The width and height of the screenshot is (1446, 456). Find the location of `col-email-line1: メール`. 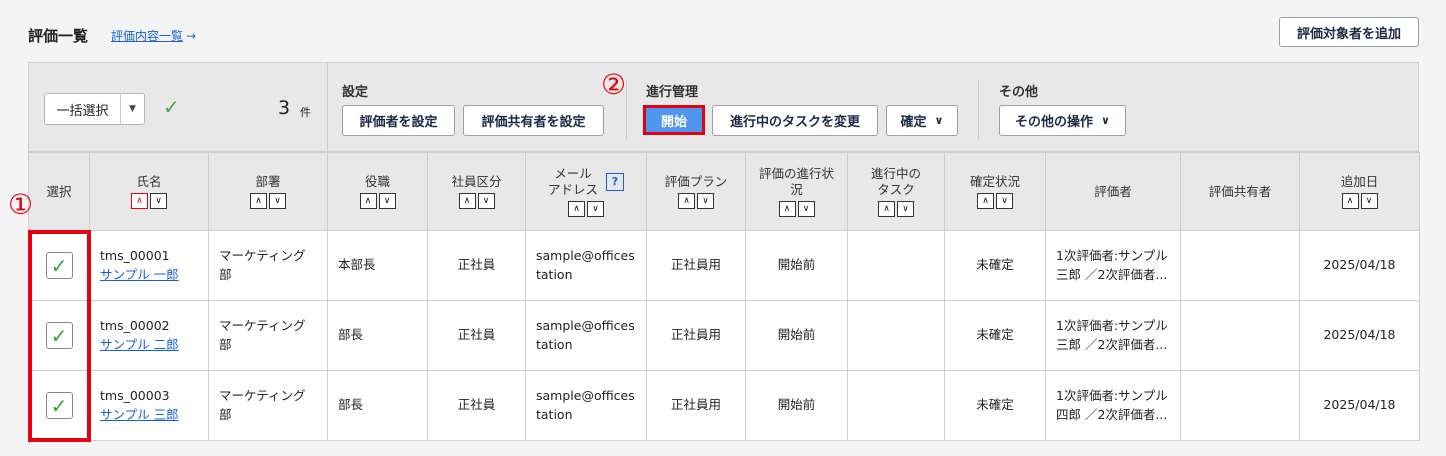

col-email-line1: メール is located at coordinates (573, 173).